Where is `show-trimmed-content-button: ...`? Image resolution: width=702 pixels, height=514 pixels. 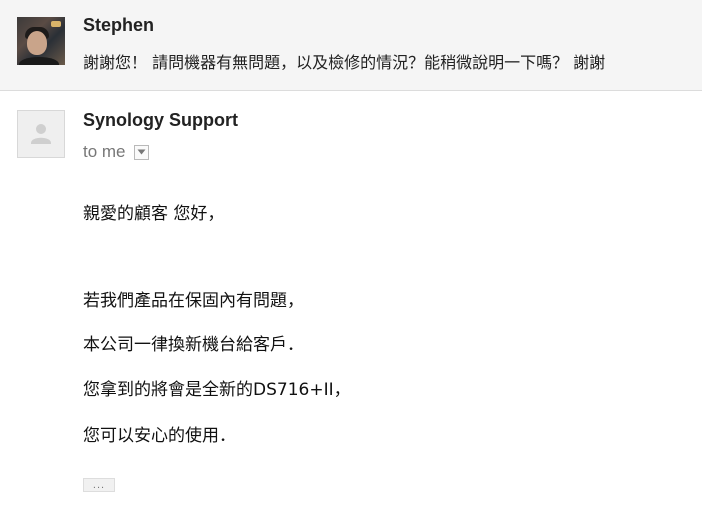
show-trimmed-content-button: ... is located at coordinates (99, 485).